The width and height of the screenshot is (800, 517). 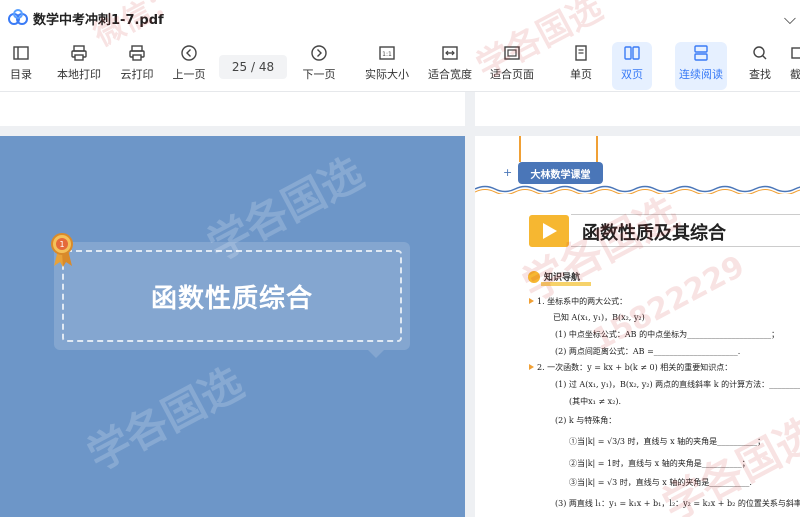 What do you see at coordinates (632, 53) in the screenshot?
I see `double-page-icon` at bounding box center [632, 53].